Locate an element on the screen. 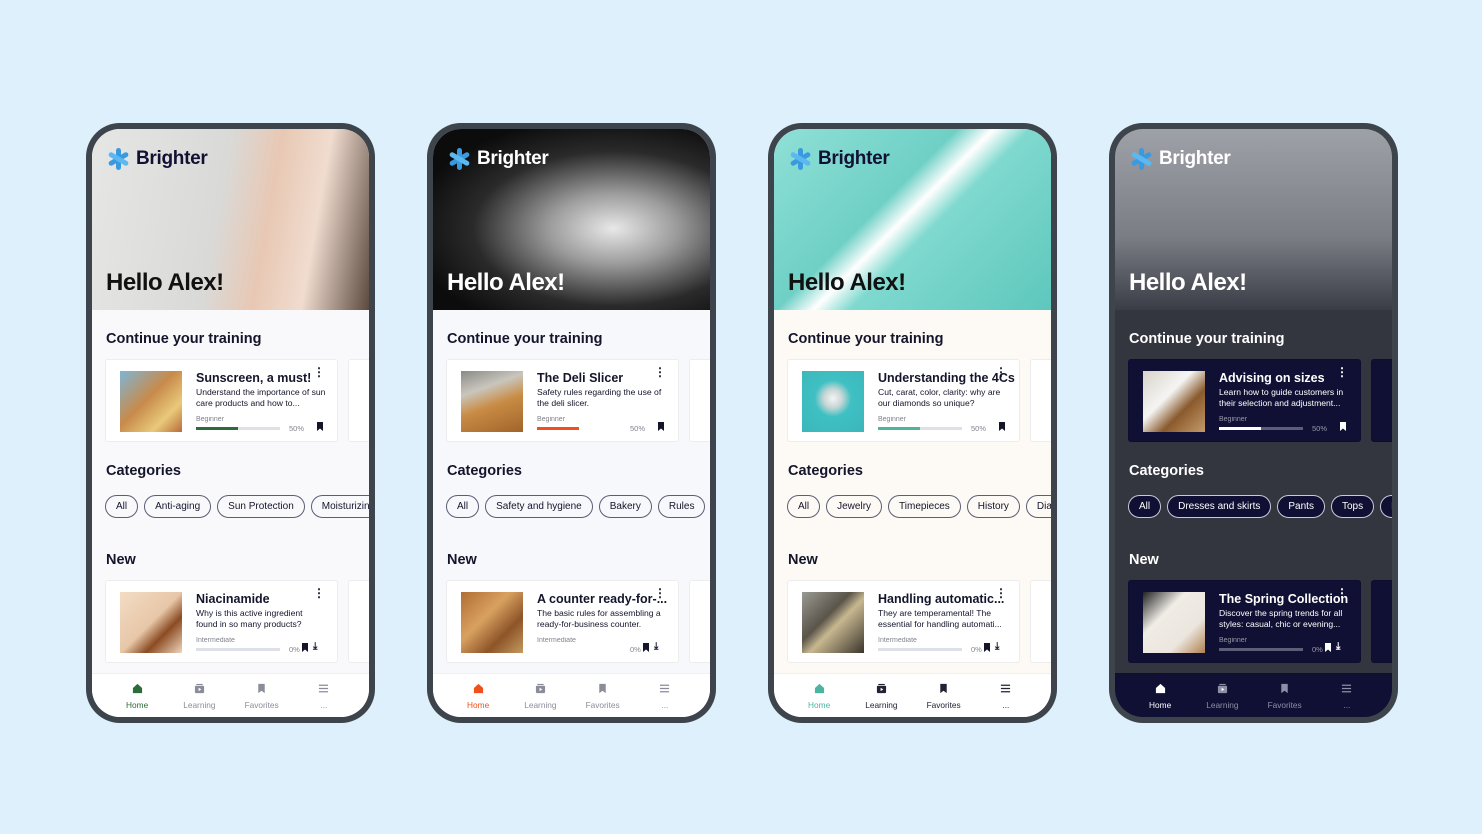 Image resolution: width=1482 pixels, height=834 pixels. category-chip: Rules is located at coordinates (681, 506).